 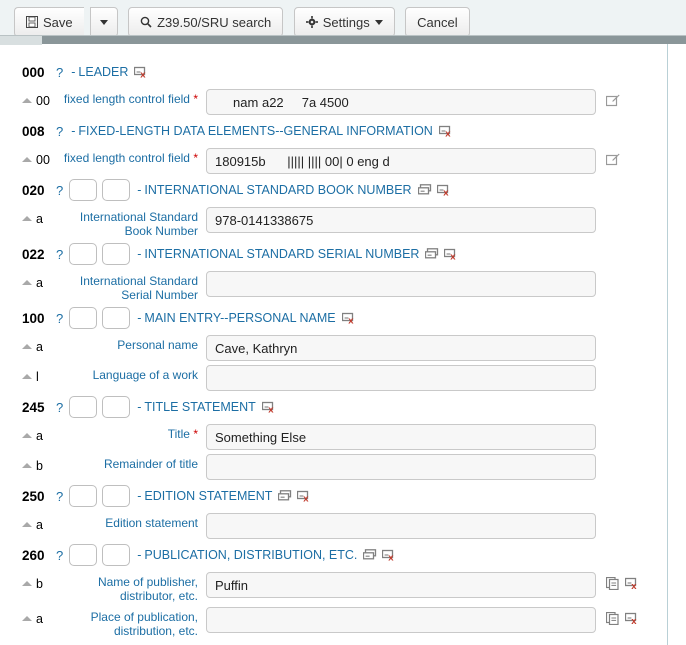 What do you see at coordinates (126, 99) in the screenshot?
I see `subfield-label-text: fixed length control field` at bounding box center [126, 99].